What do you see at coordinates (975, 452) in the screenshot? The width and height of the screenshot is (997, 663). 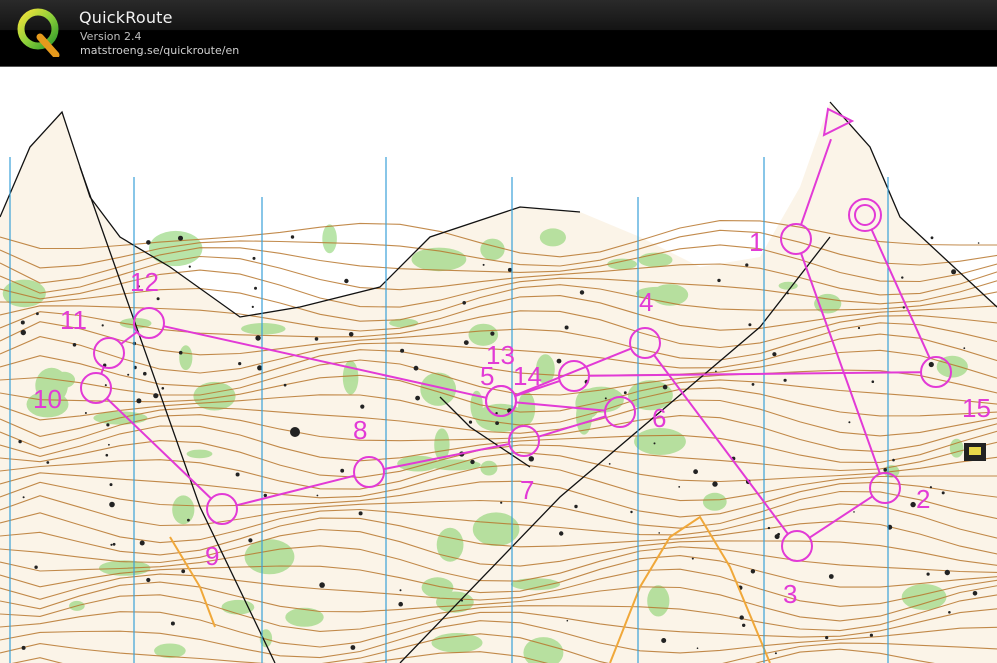 I see `map-symbol-icon` at bounding box center [975, 452].